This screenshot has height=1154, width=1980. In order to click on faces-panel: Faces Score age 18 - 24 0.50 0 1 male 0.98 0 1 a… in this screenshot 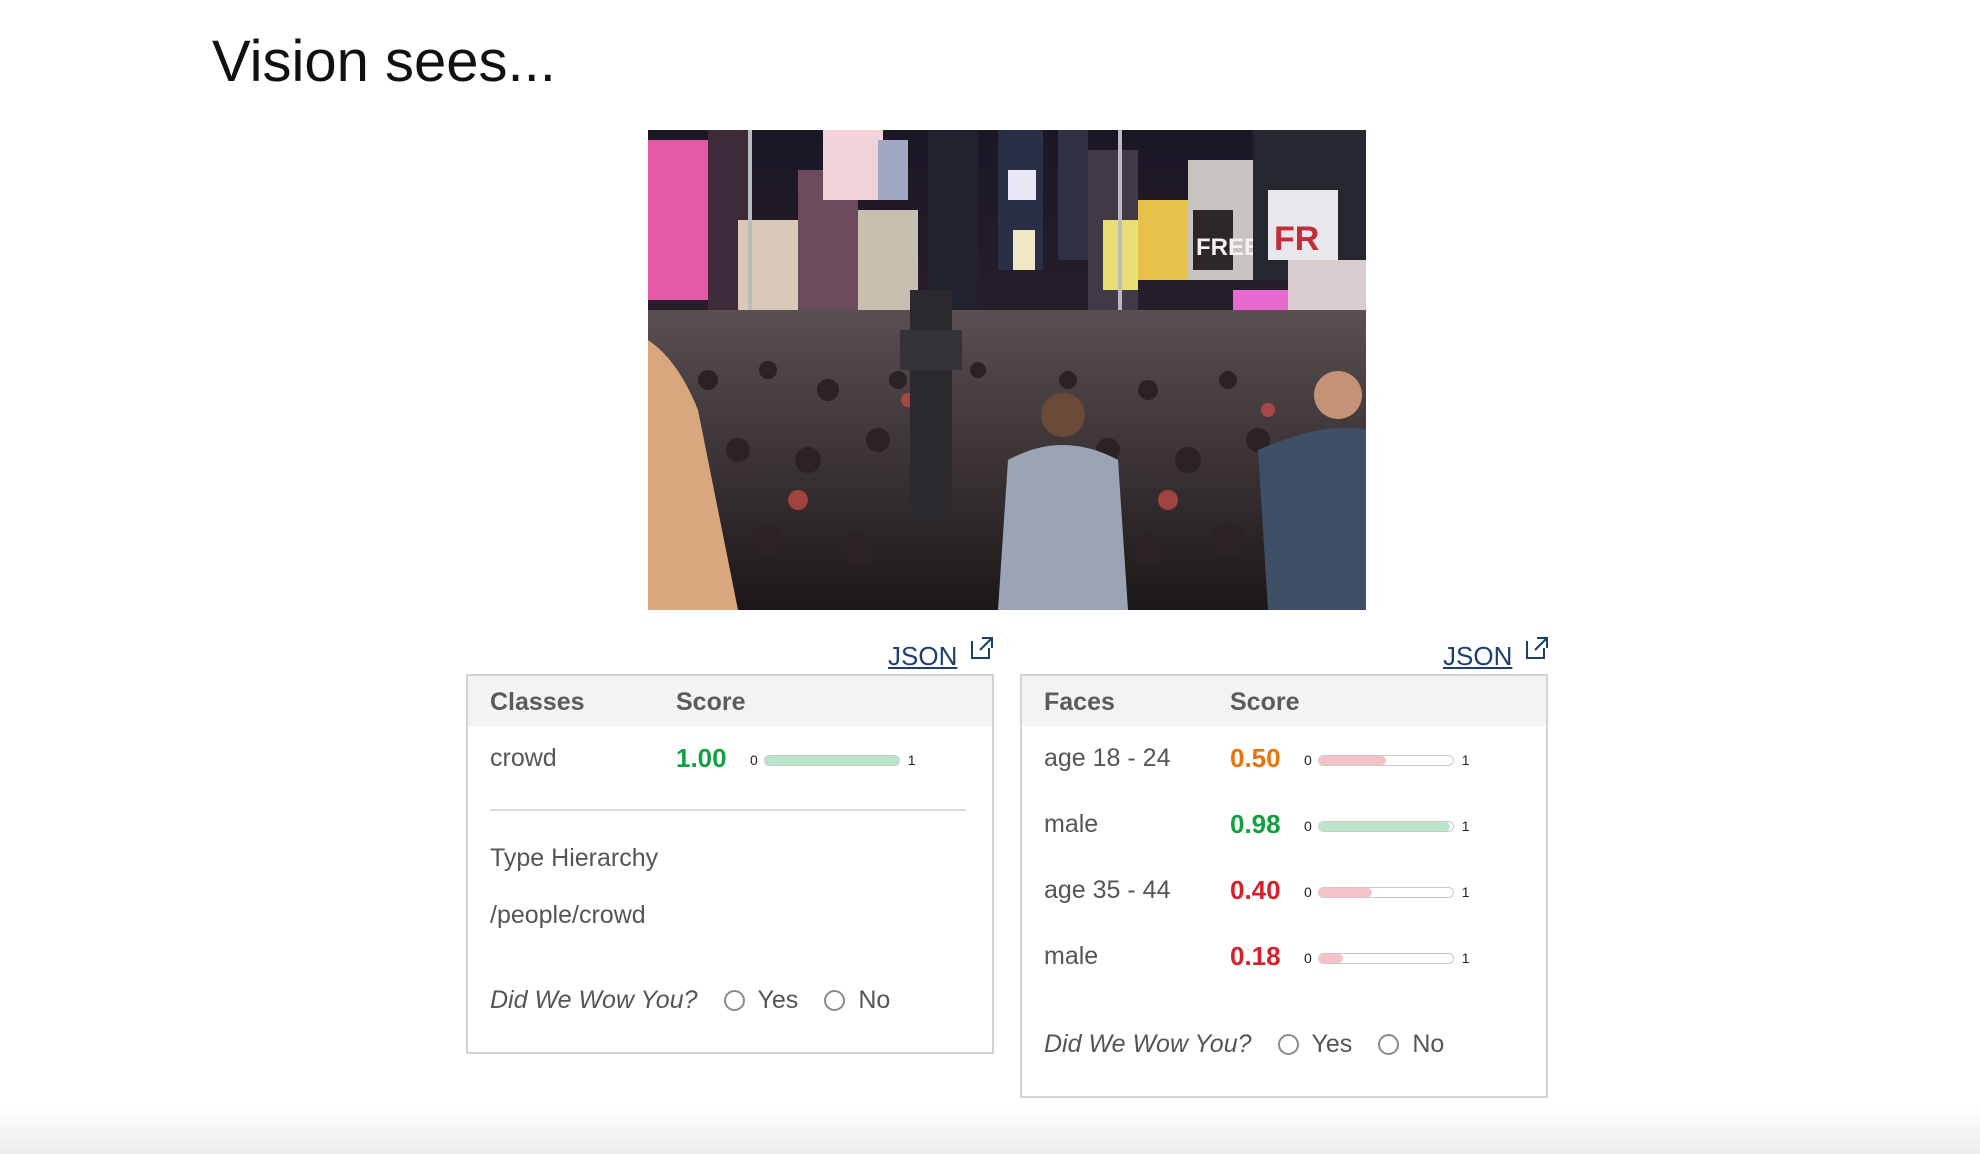, I will do `click(1284, 886)`.